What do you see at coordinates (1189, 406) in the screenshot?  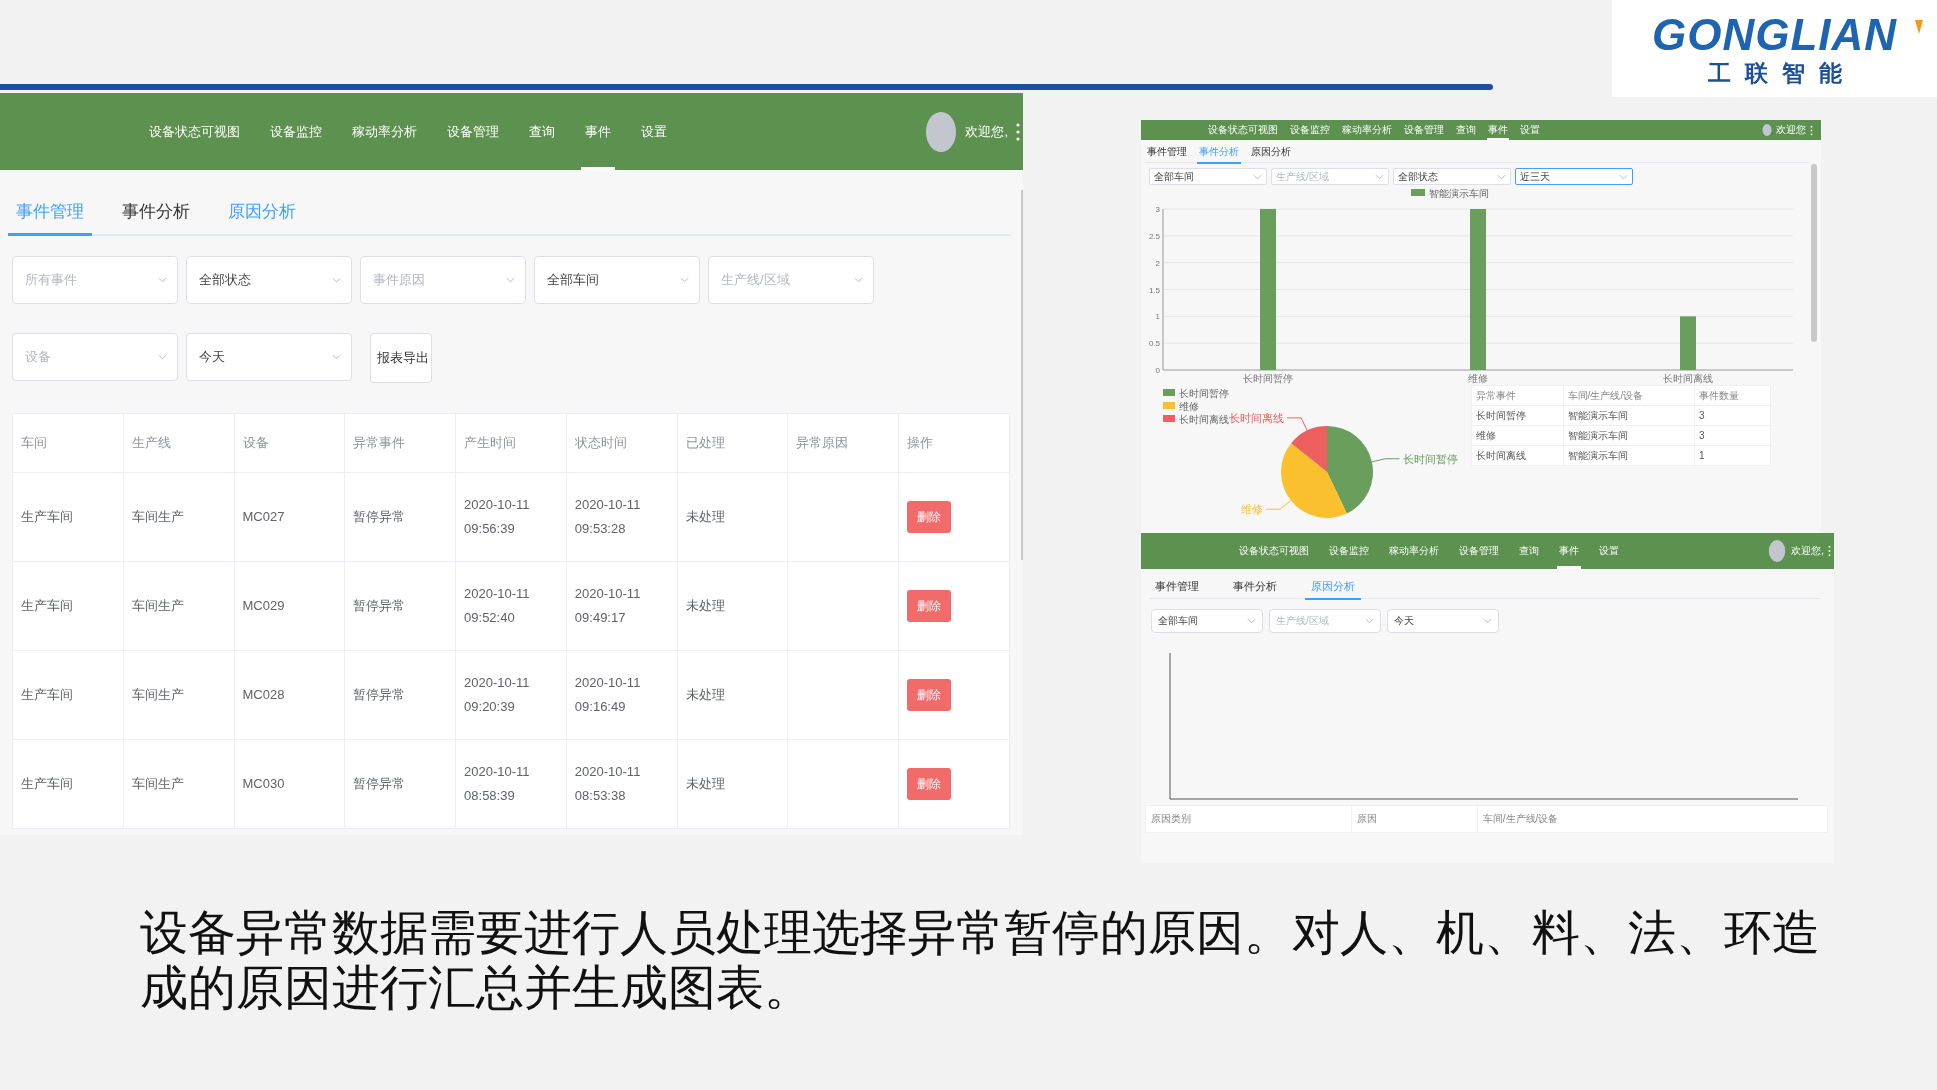 I see `legend-label: 维修` at bounding box center [1189, 406].